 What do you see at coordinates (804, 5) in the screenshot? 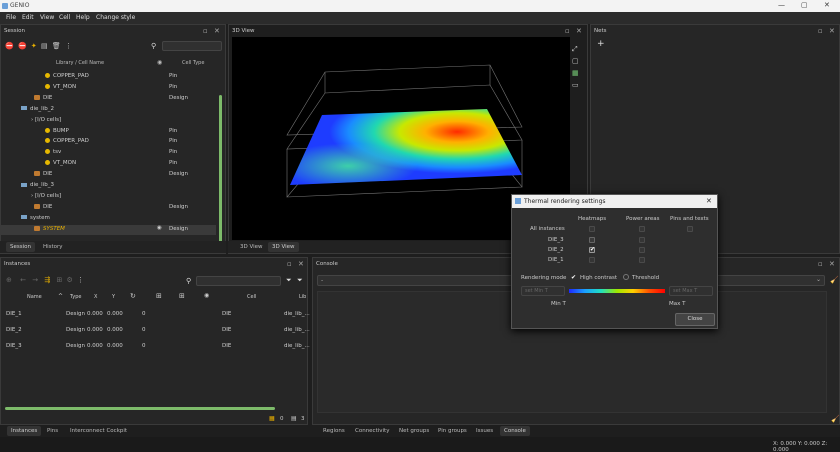
I see `maximize-button: ▢` at bounding box center [804, 5].